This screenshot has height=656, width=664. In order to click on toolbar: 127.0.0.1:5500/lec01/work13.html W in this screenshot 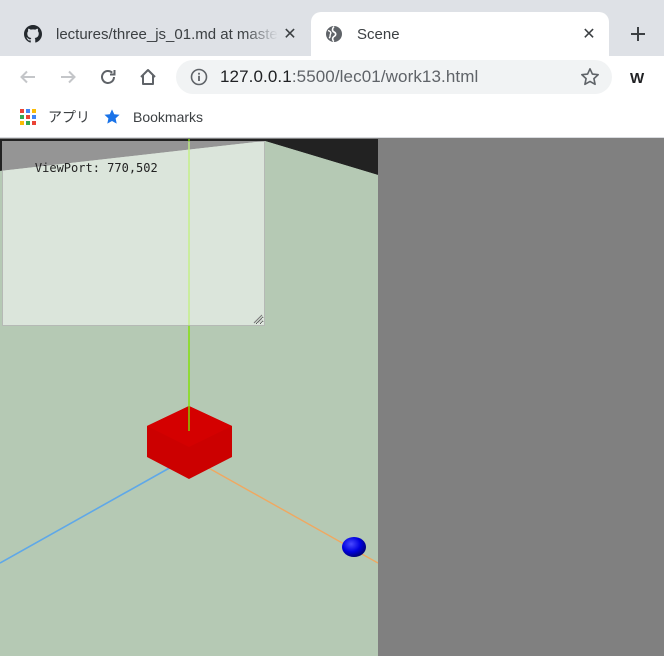, I will do `click(332, 77)`.